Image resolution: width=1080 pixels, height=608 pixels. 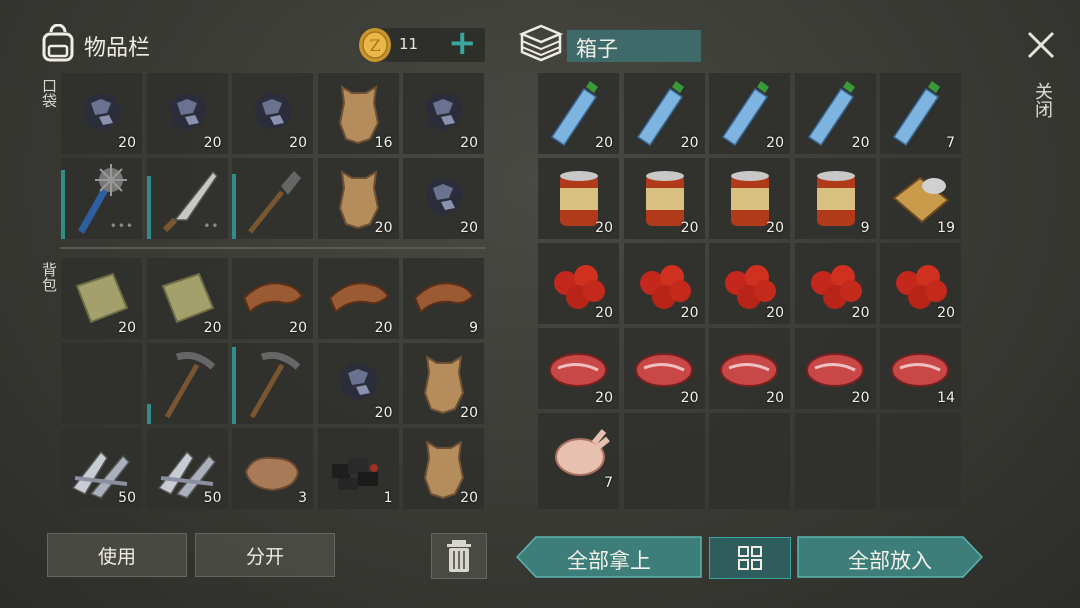 I want to click on item-quantity: 1, so click(x=388, y=498).